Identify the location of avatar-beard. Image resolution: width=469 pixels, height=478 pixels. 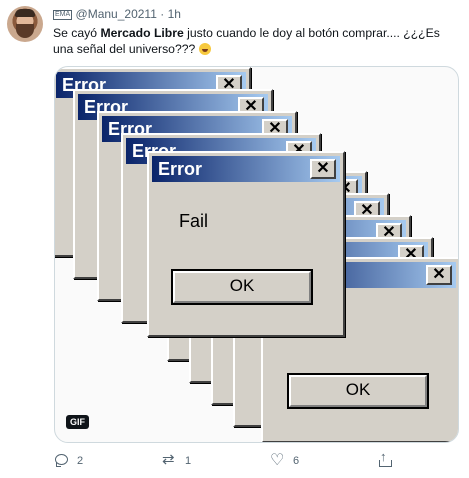
(25, 31).